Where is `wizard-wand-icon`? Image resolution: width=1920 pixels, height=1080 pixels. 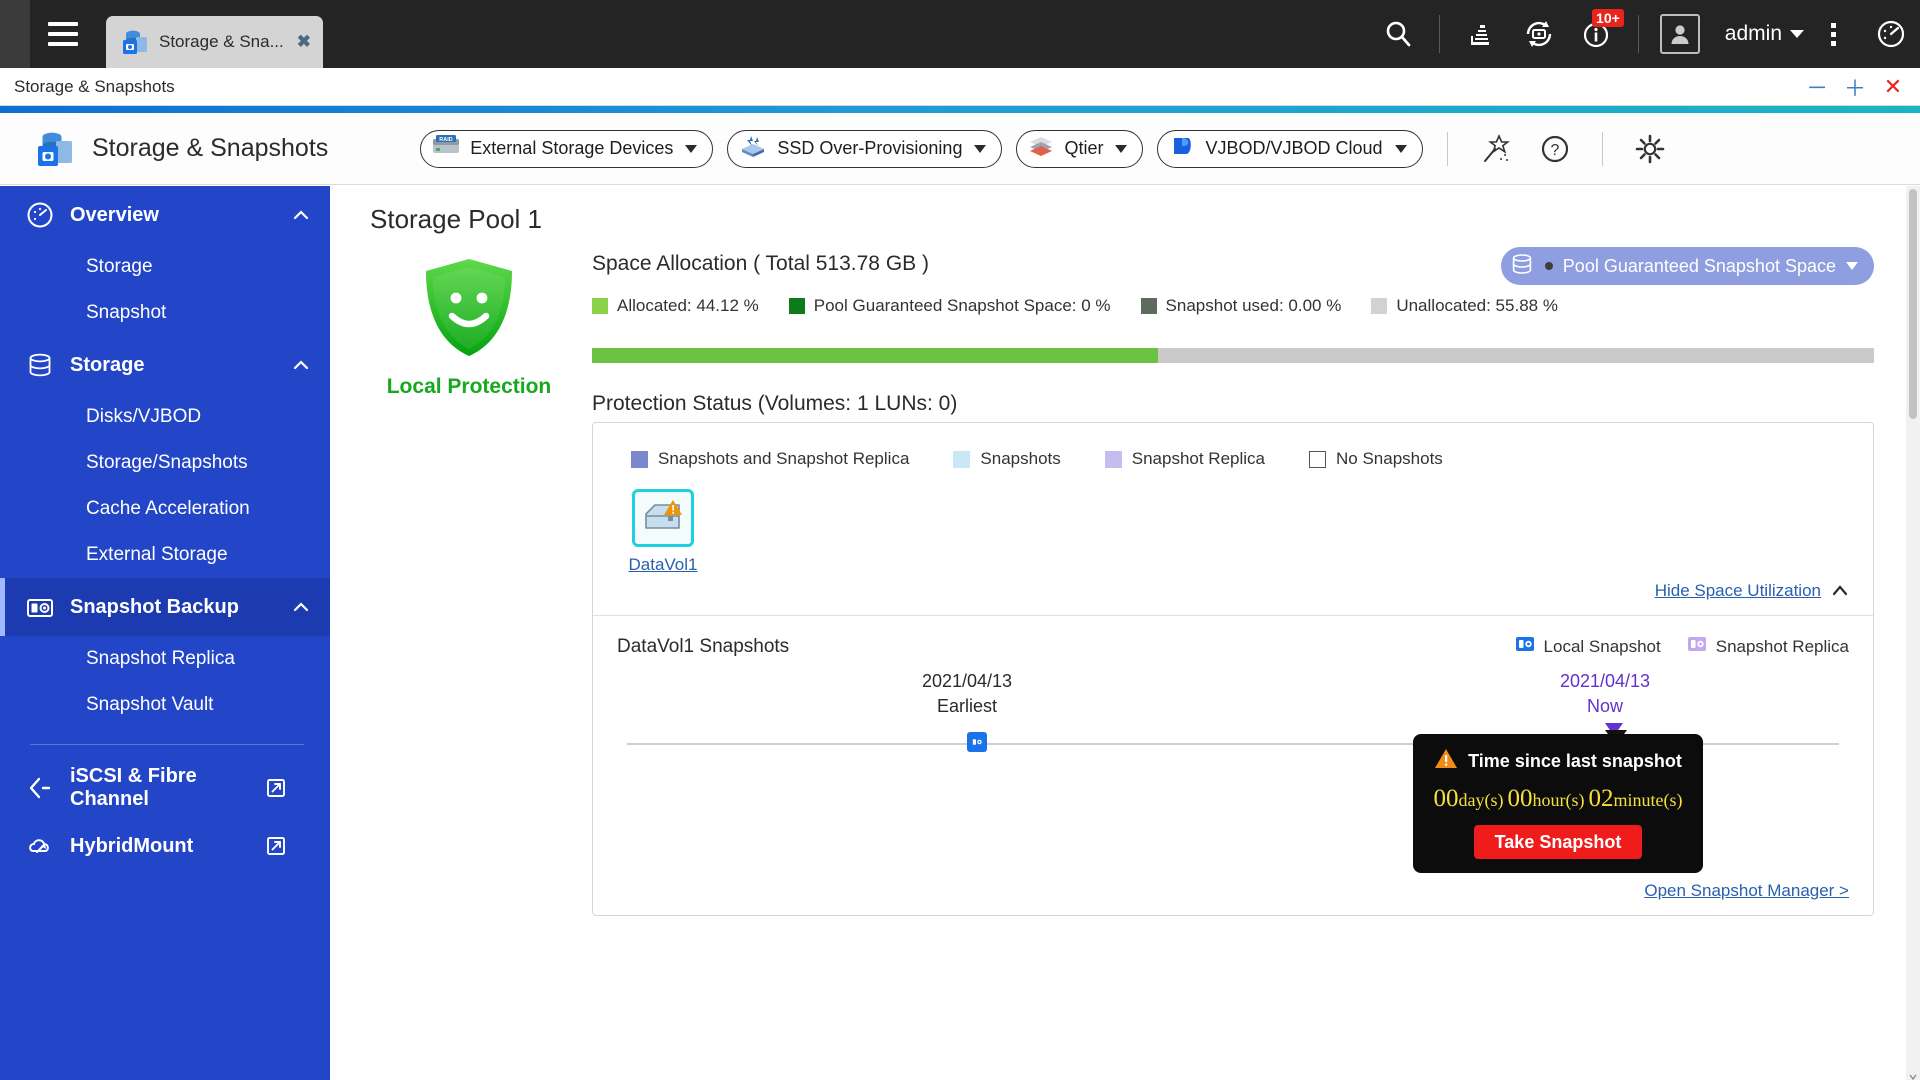
wizard-wand-icon is located at coordinates (1495, 149).